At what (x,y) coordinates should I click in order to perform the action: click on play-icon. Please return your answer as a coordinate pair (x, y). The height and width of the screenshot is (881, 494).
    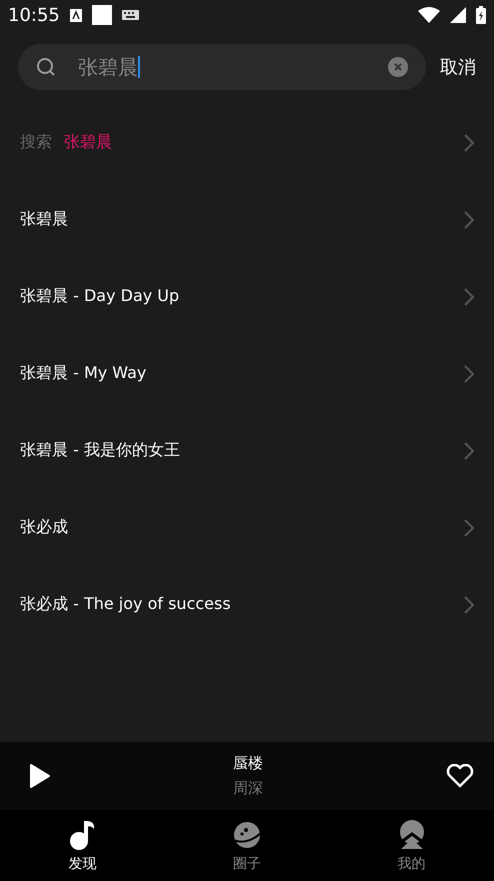
    Looking at the image, I should click on (40, 776).